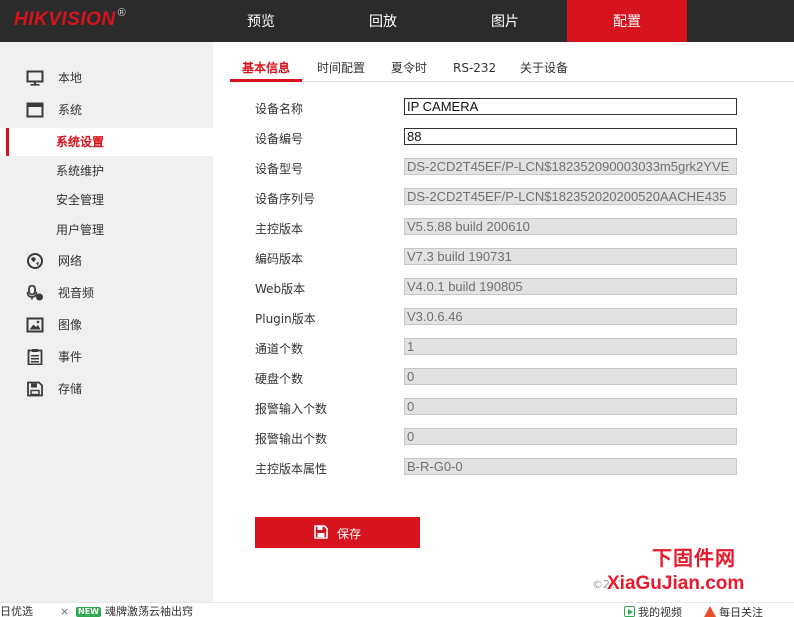  Describe the element at coordinates (383, 21) in the screenshot. I see `nav-tab-playback: 回放` at that location.